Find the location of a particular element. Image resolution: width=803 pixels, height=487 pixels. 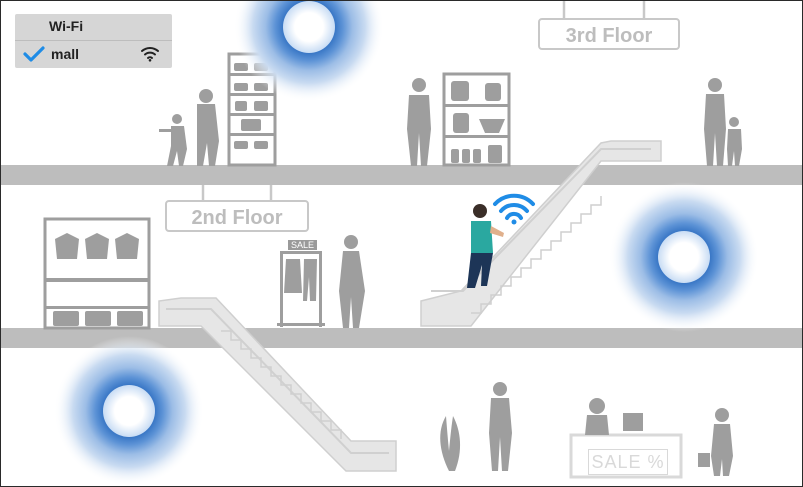

wifi-signal-icon is located at coordinates (150, 56).